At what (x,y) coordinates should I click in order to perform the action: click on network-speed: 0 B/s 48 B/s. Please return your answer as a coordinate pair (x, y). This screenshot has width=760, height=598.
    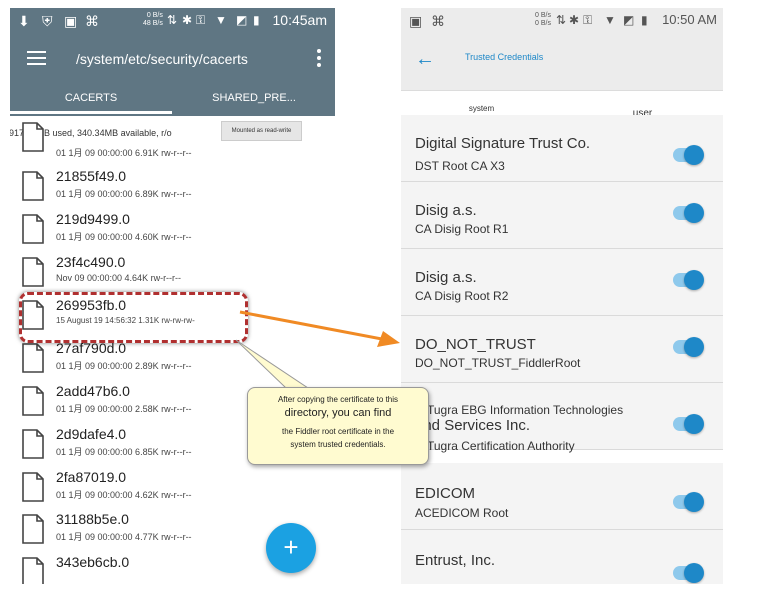
    Looking at the image, I should click on (153, 20).